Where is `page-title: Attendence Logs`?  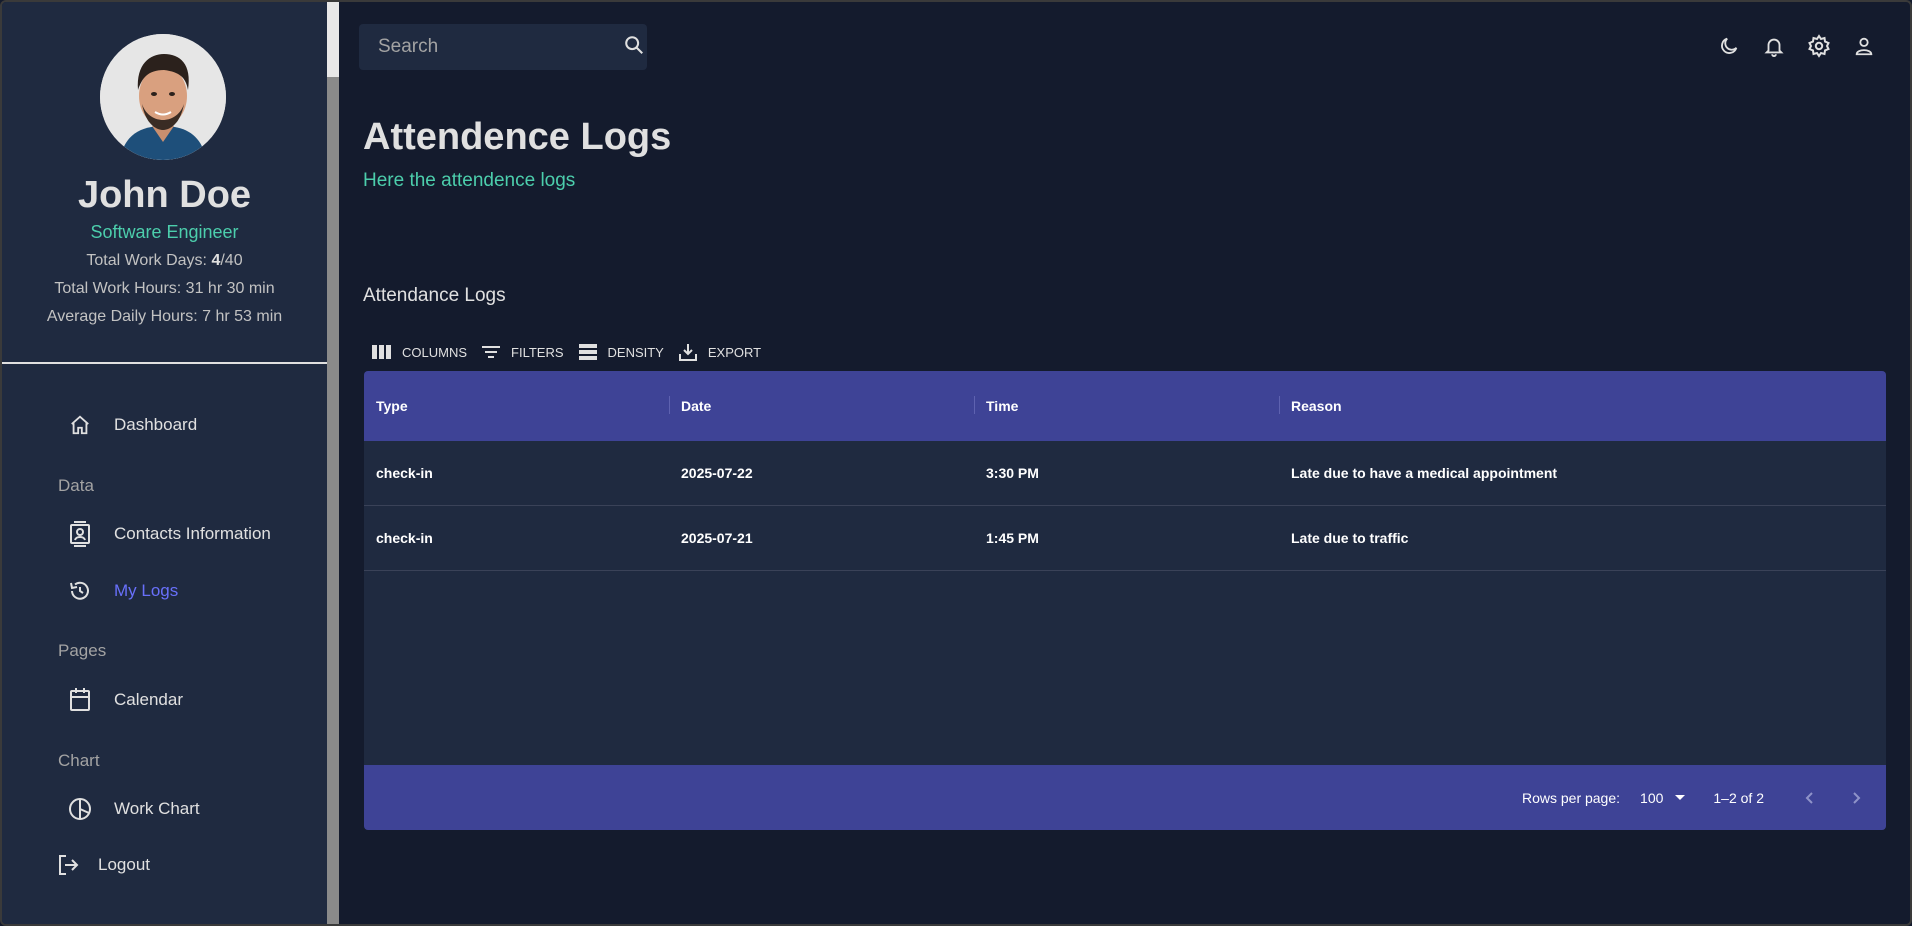
page-title: Attendence Logs is located at coordinates (517, 137).